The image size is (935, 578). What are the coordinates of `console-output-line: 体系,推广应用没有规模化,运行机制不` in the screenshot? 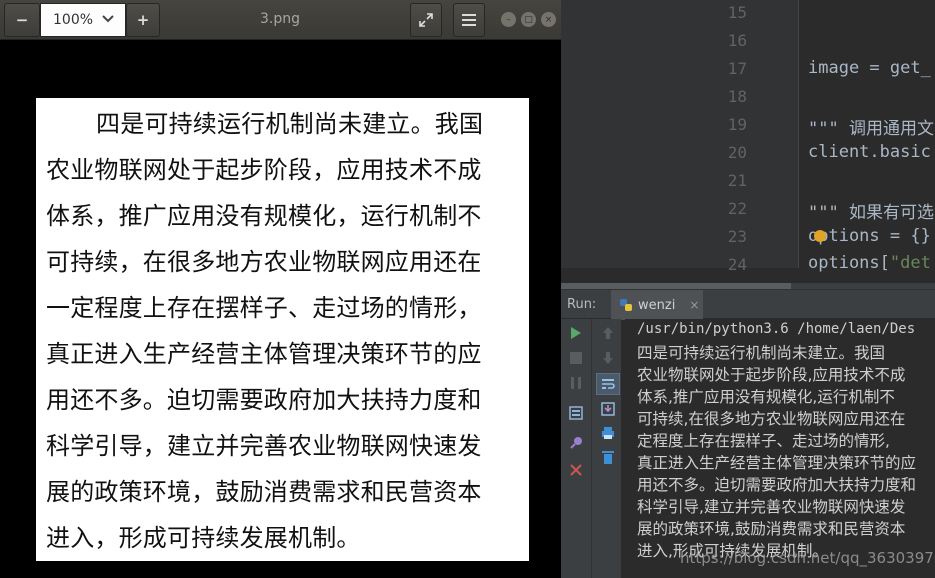 It's located at (766, 397).